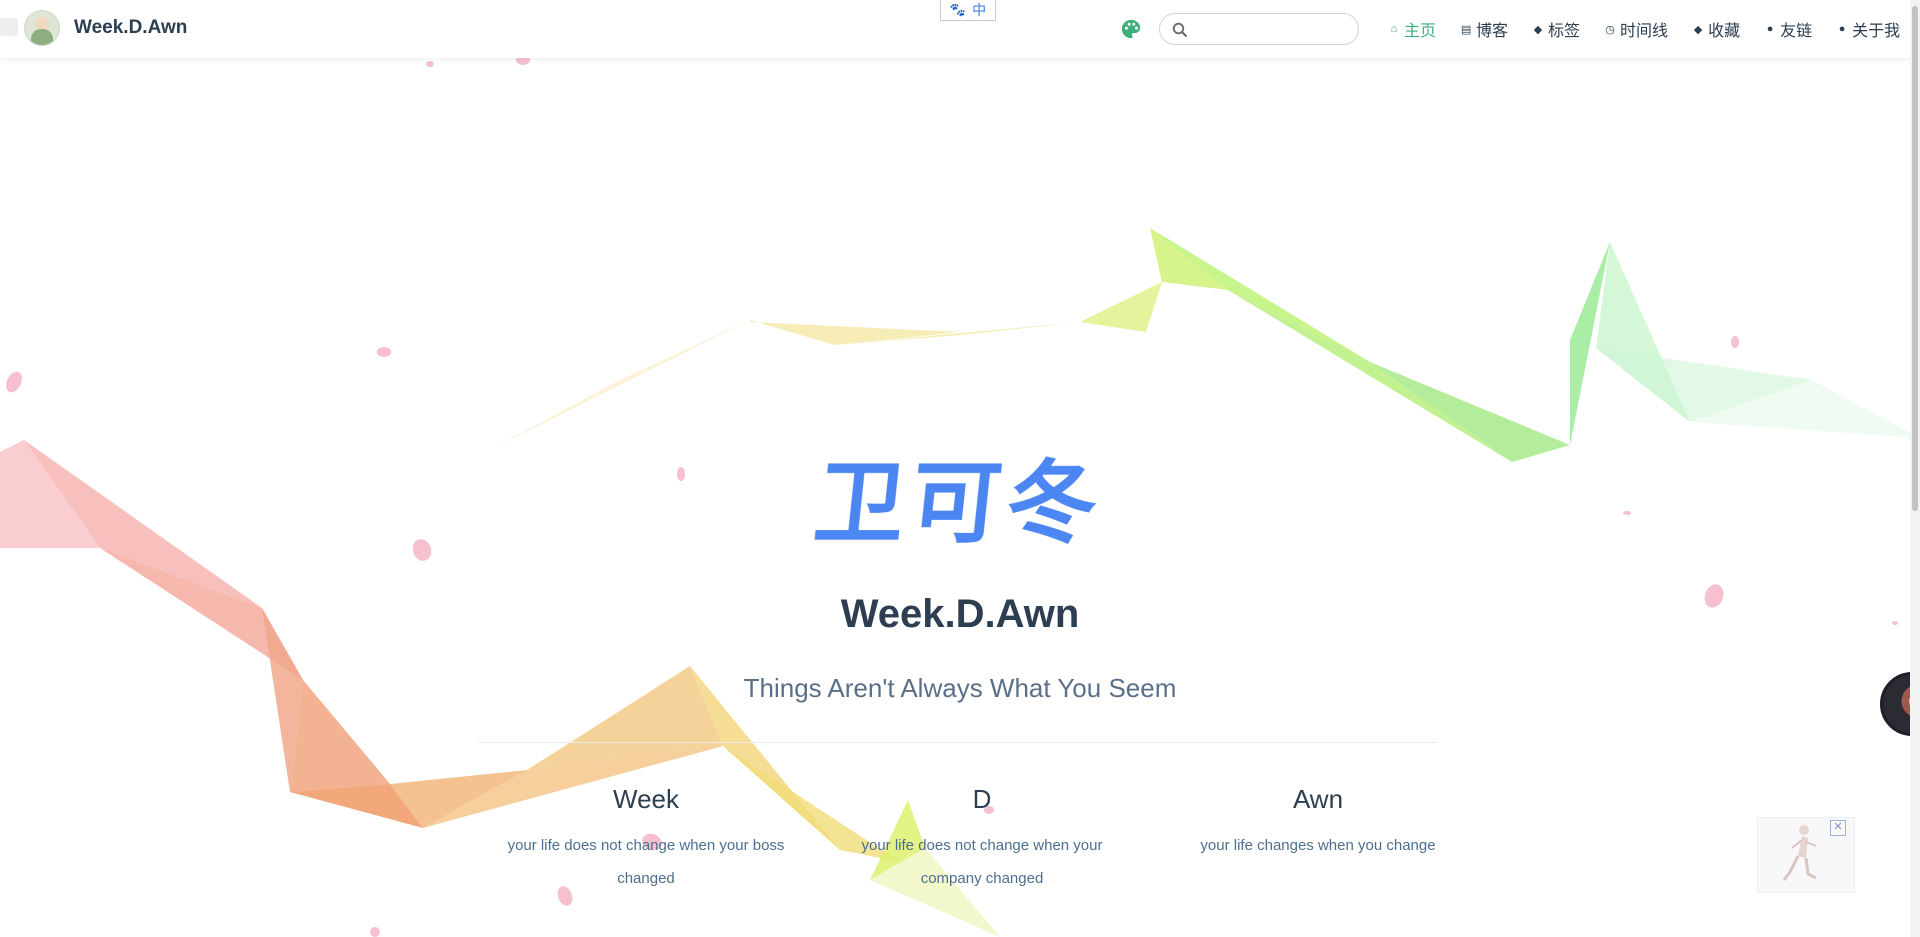  Describe the element at coordinates (1915, 258) in the screenshot. I see `scrollbar-thumb` at that location.